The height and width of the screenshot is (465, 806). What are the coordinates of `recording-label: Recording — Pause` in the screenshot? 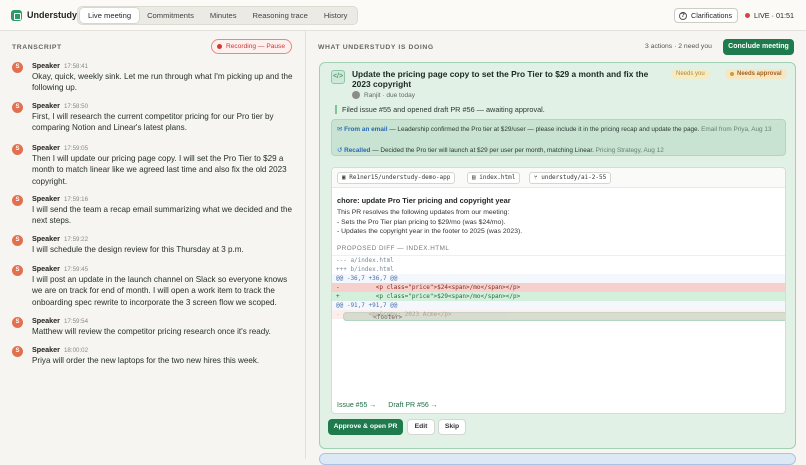 It's located at (256, 46).